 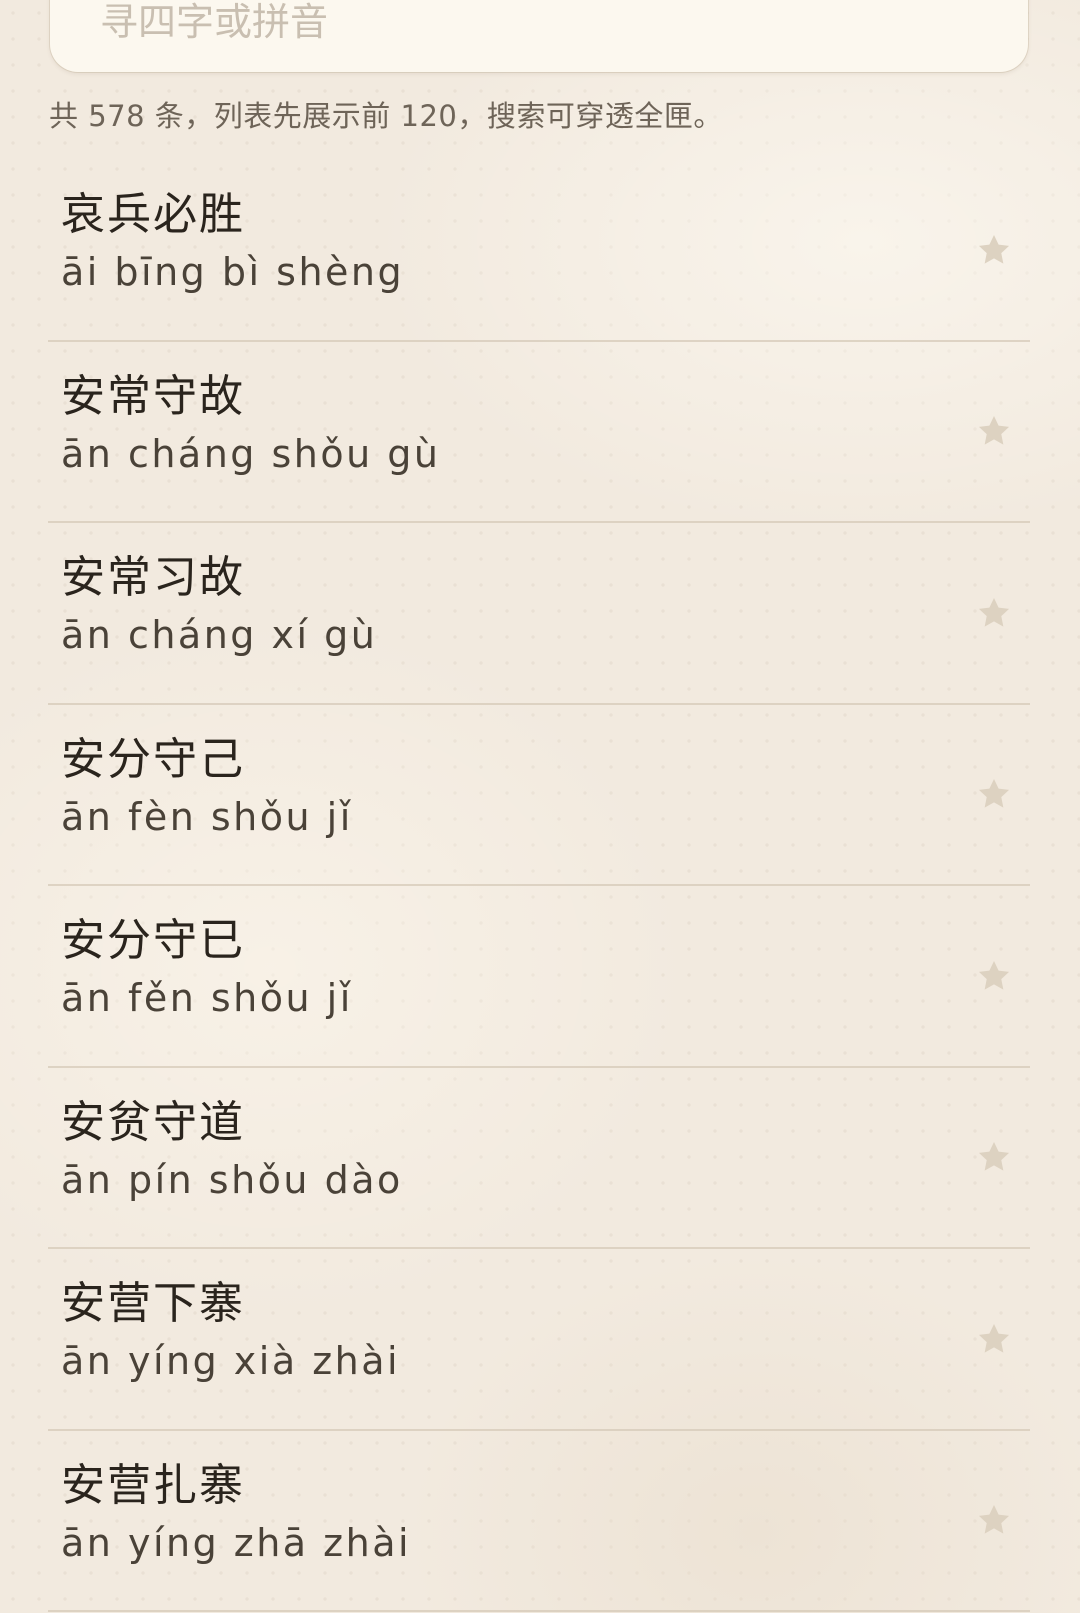 What do you see at coordinates (219, 635) in the screenshot?
I see `idiom-pinyin: ān cháng xí gù` at bounding box center [219, 635].